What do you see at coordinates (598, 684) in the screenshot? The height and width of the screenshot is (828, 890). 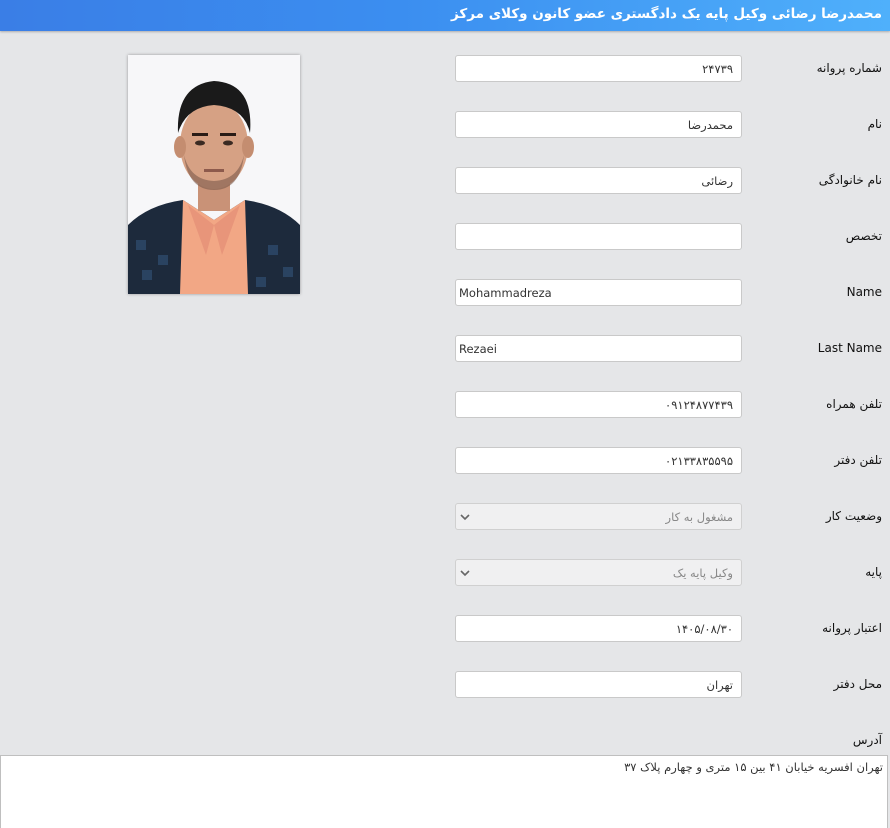 I see `office-location-field: تهران` at bounding box center [598, 684].